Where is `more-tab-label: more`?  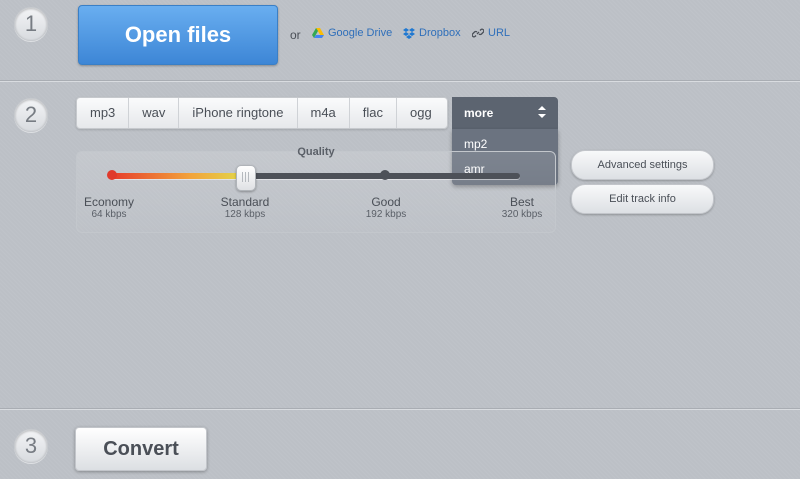
more-tab-label: more is located at coordinates (479, 113).